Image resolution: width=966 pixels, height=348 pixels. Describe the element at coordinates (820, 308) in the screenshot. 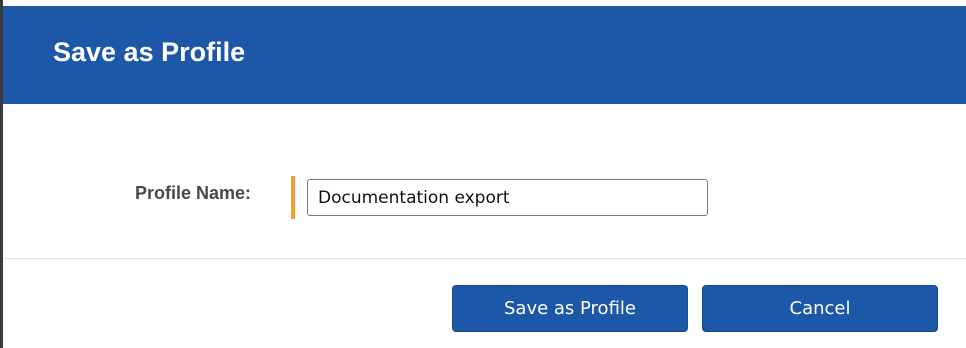

I see `cancel-button: Cancel` at that location.